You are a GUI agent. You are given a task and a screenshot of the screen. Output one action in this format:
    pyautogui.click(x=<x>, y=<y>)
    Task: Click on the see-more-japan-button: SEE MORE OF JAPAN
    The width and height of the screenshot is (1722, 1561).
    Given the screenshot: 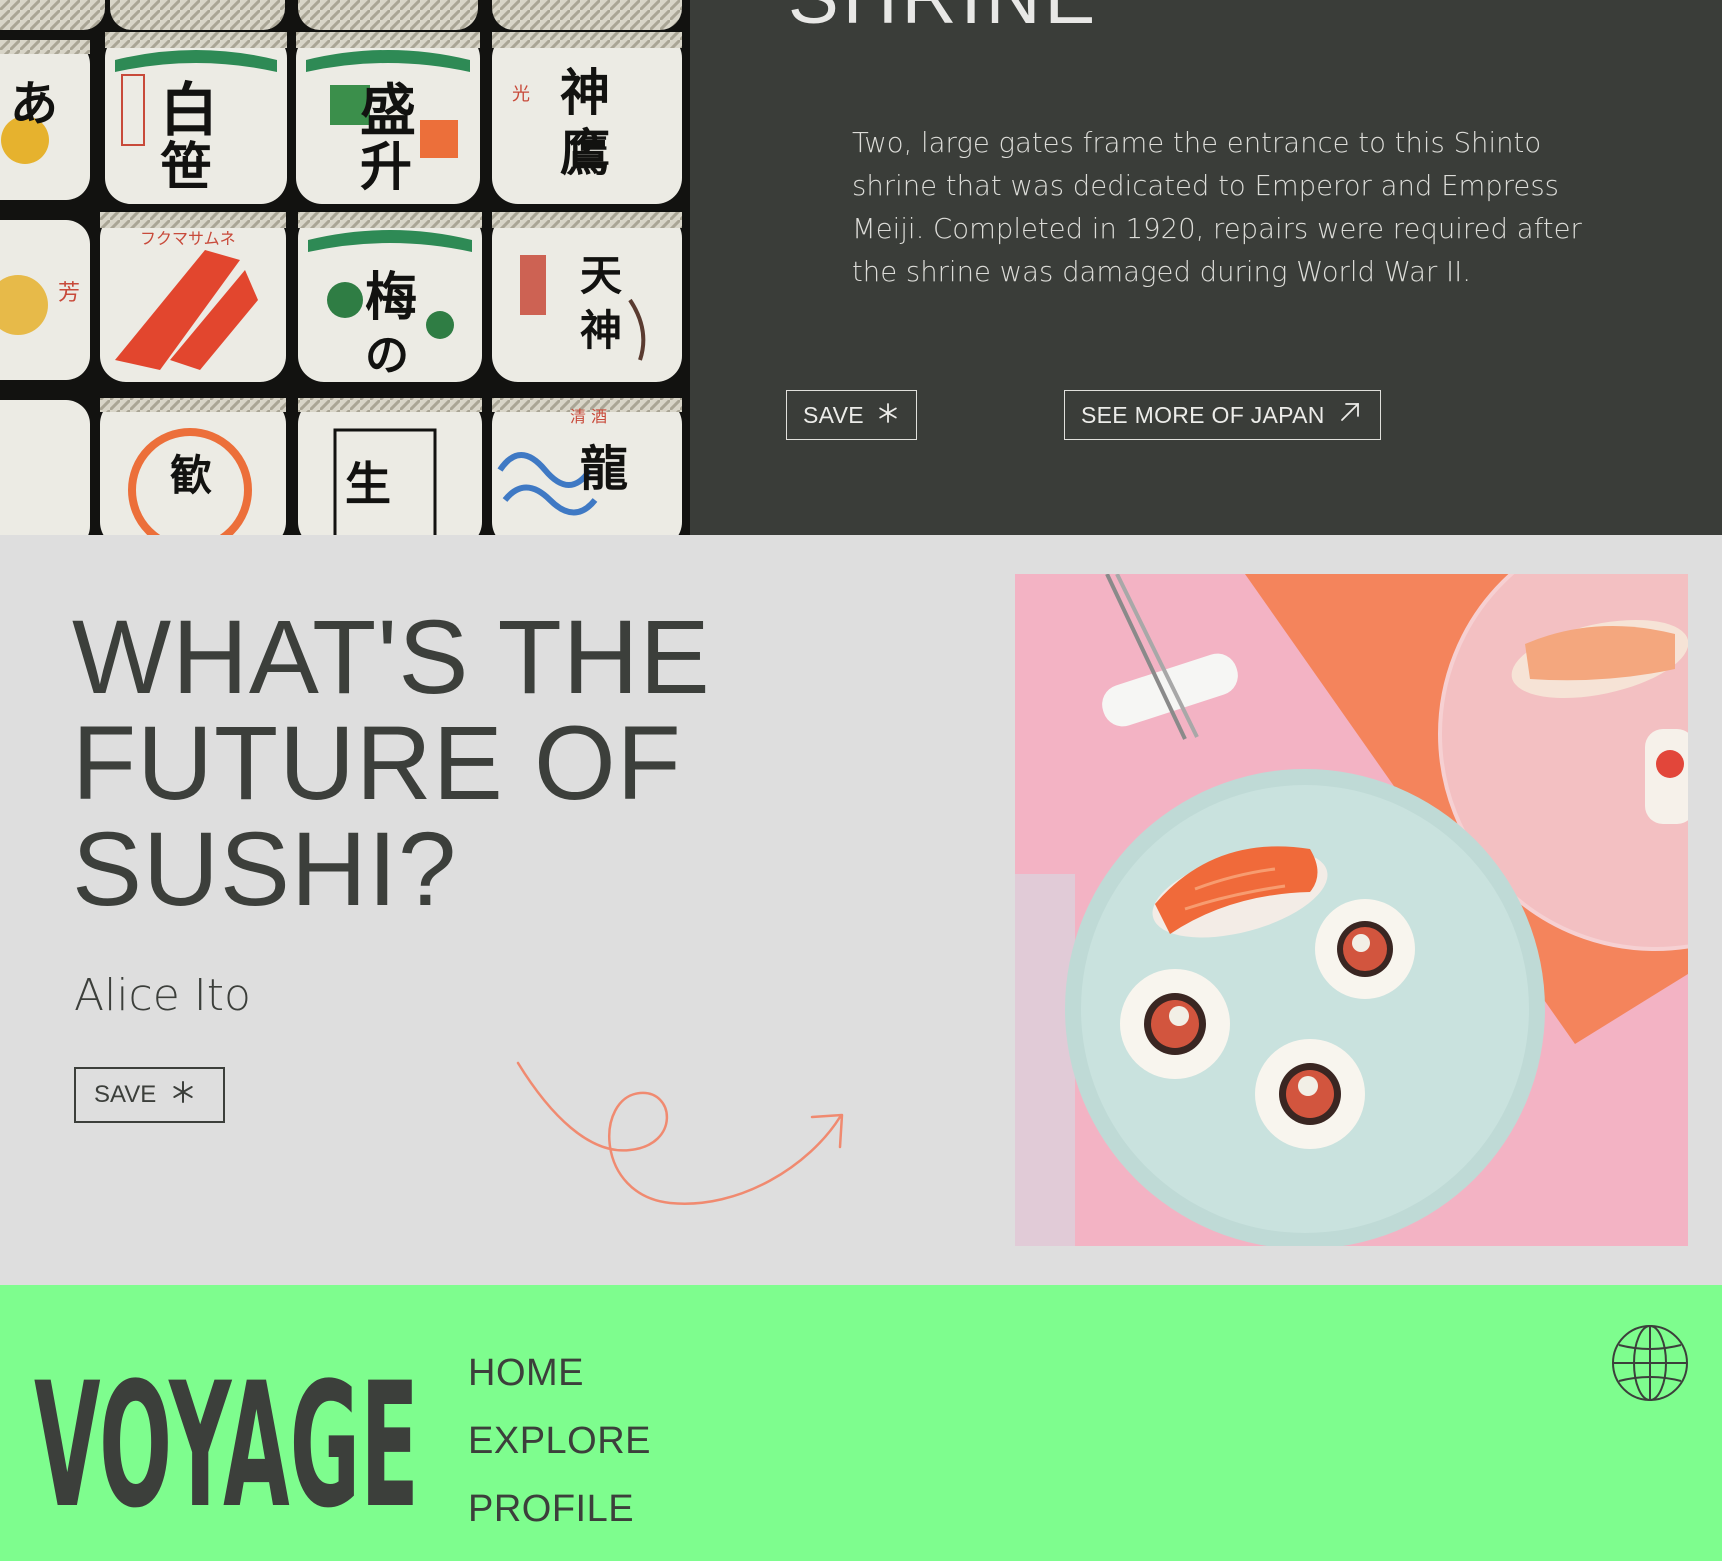 What is the action you would take?
    pyautogui.click(x=1222, y=415)
    